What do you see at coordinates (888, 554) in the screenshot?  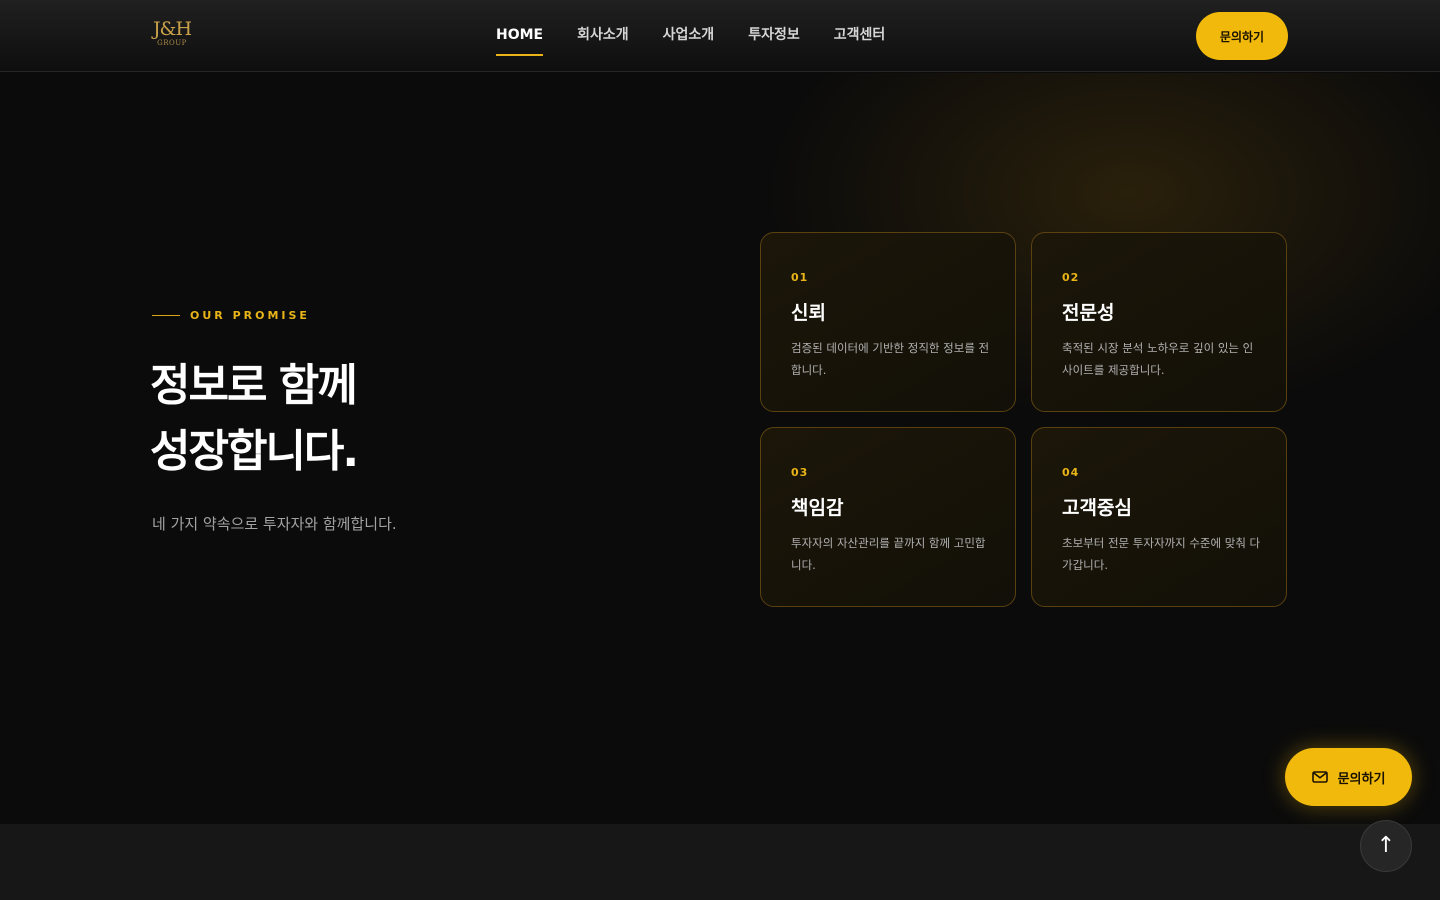 I see `card-description: 투자자의 자산관리를 끝까지 함께 고민합니다.` at bounding box center [888, 554].